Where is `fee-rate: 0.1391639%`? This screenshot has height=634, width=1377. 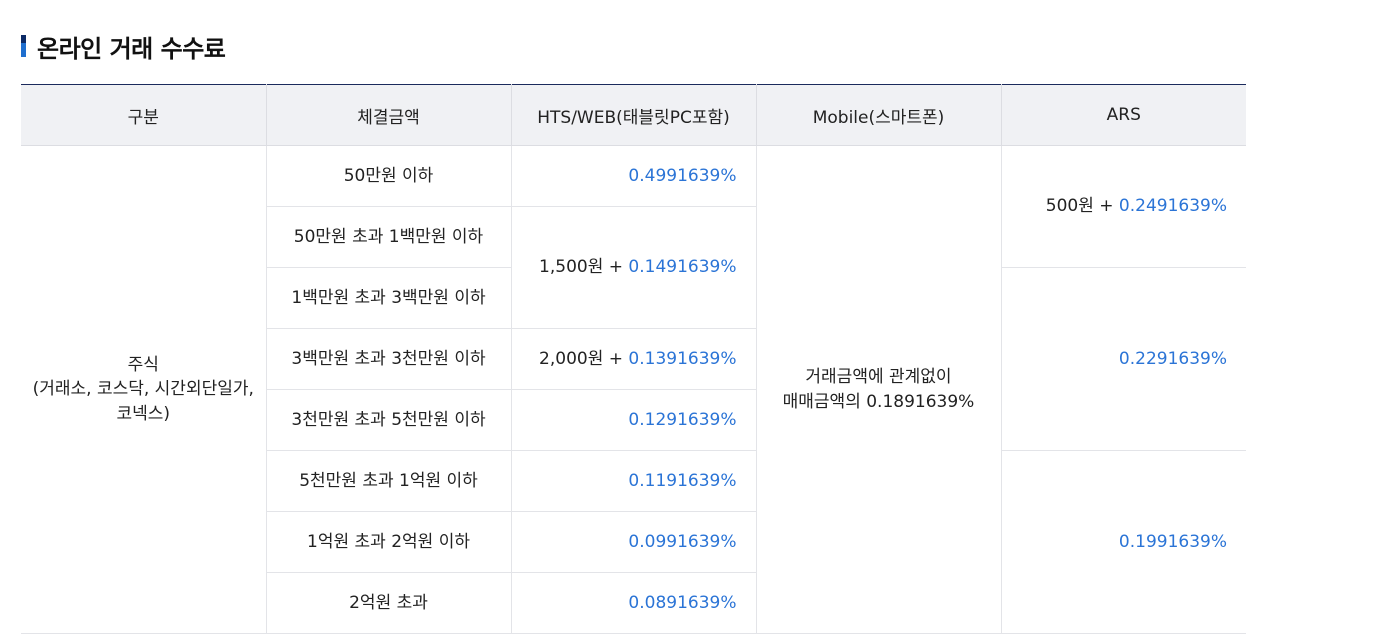
fee-rate: 0.1391639% is located at coordinates (682, 358).